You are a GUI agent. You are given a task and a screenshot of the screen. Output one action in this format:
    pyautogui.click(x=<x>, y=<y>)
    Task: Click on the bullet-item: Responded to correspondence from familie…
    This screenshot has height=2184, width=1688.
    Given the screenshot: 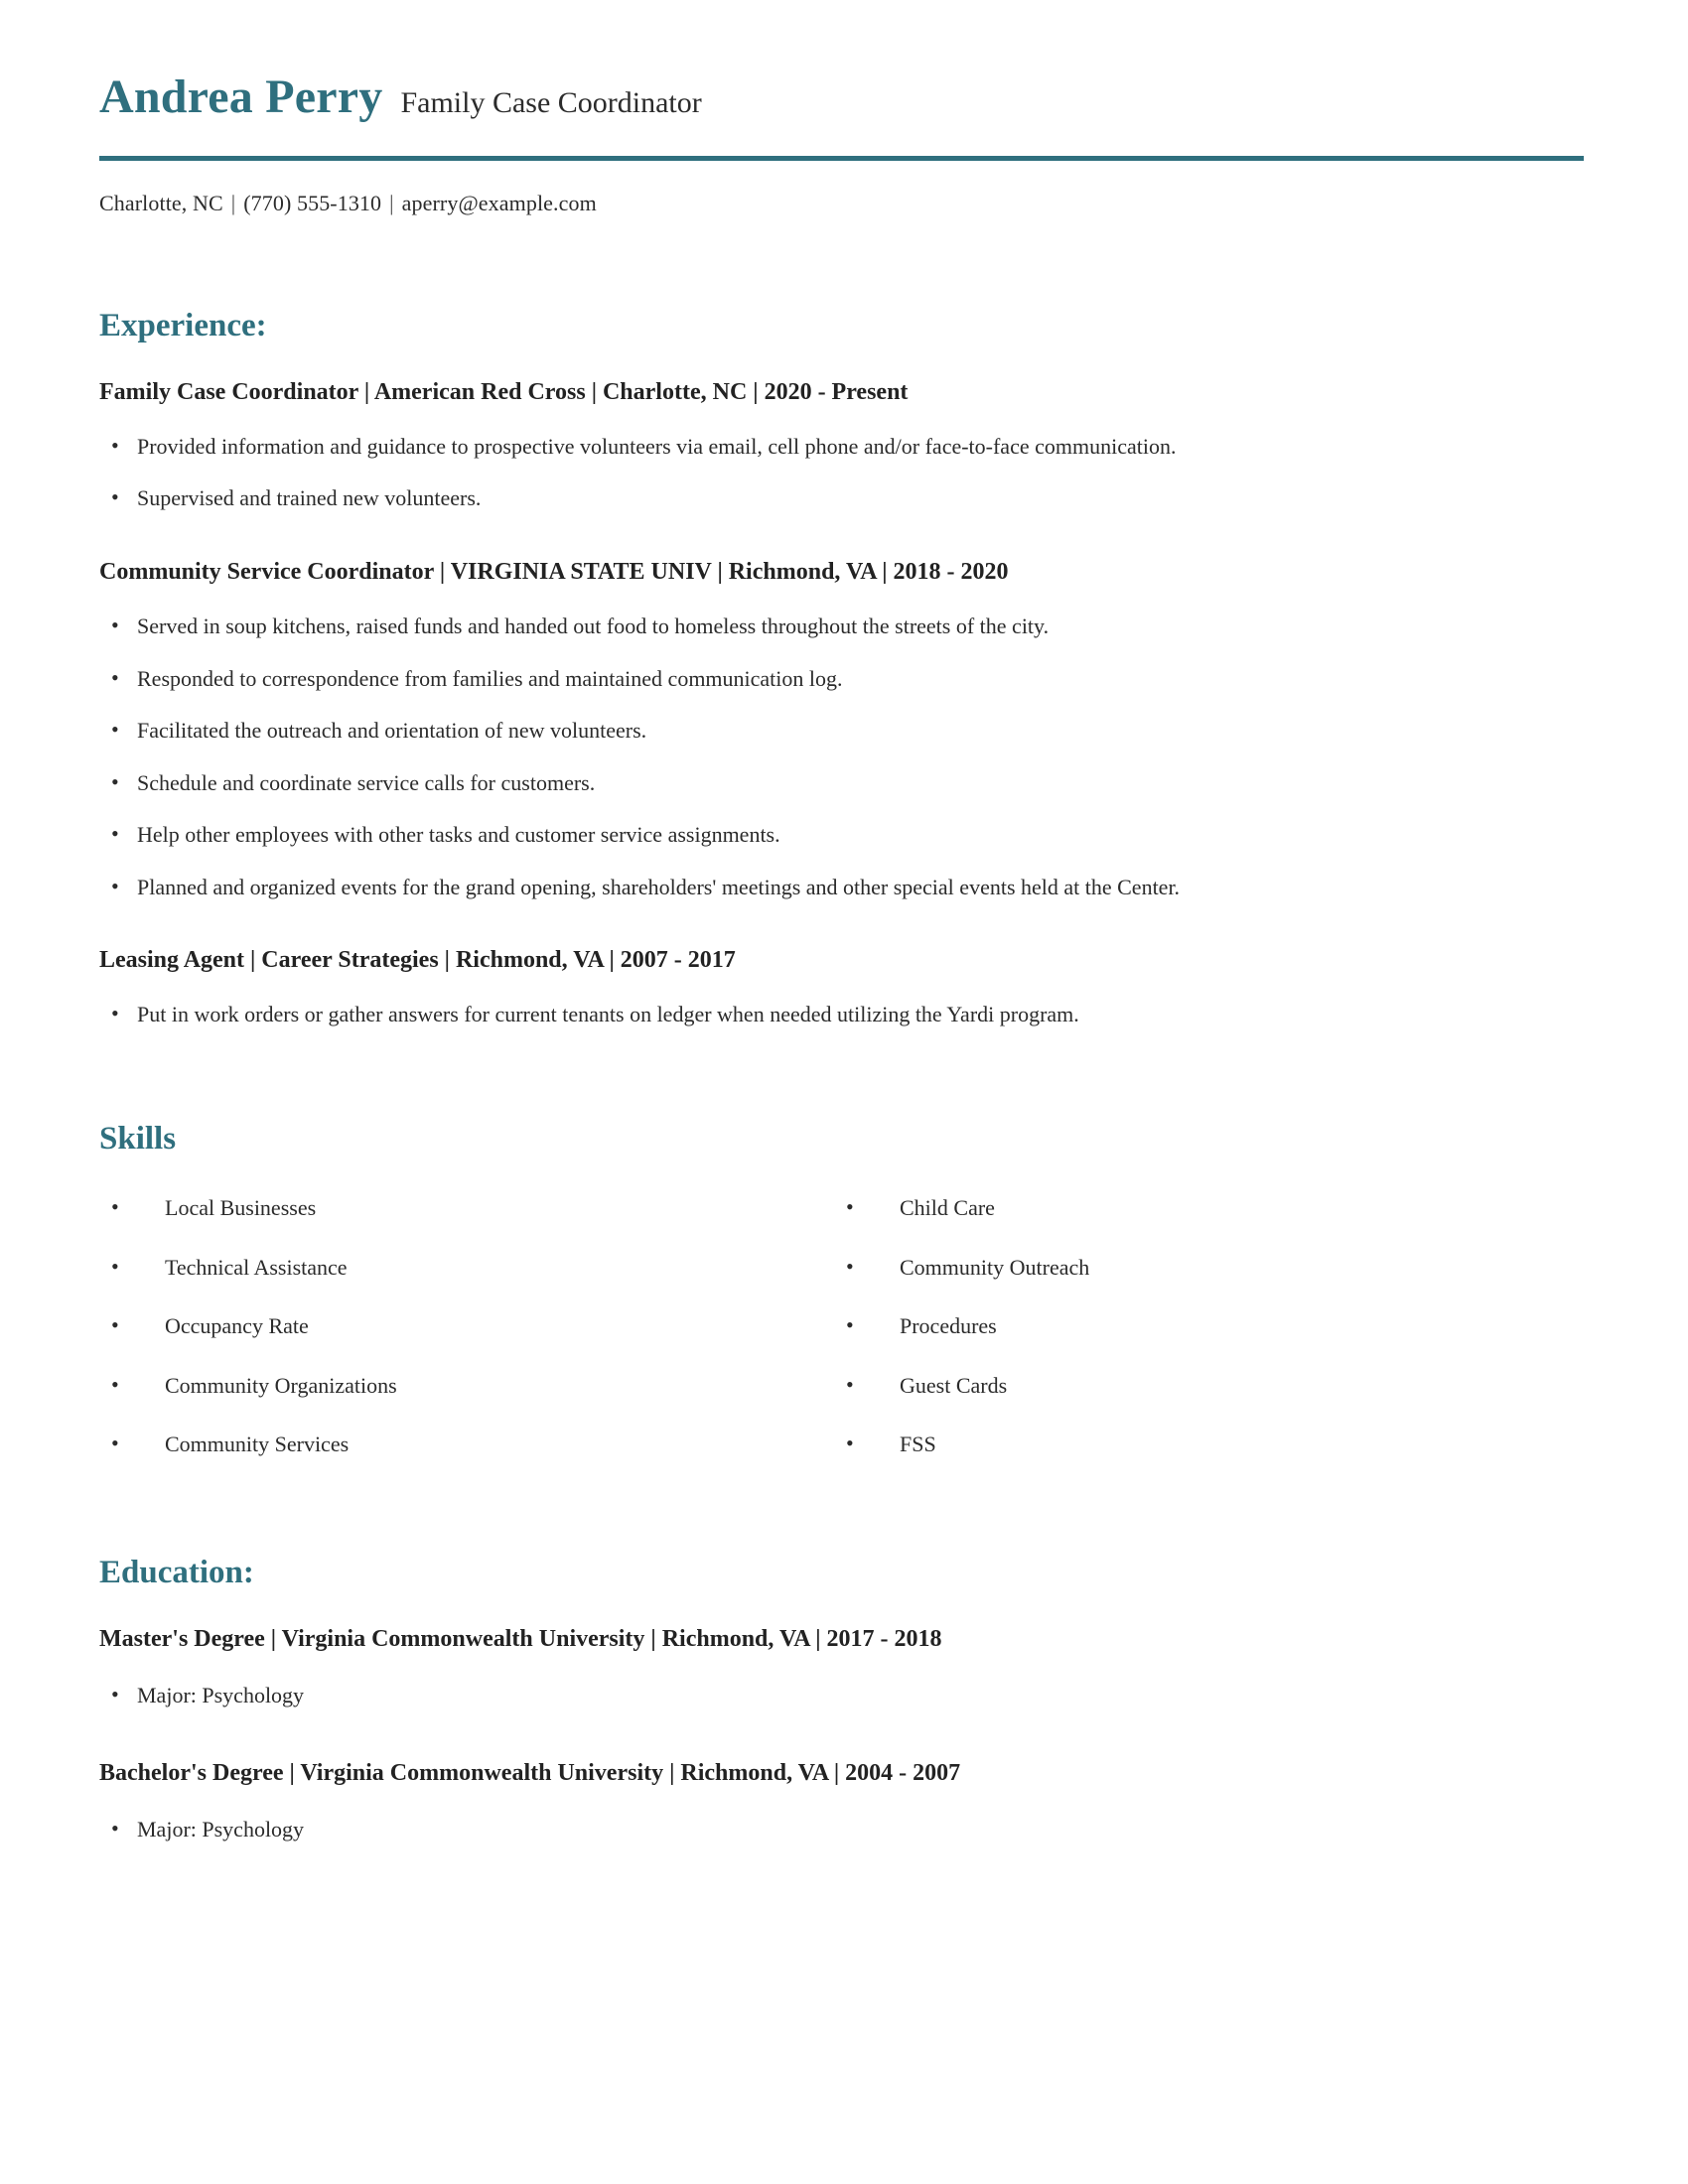 What is the action you would take?
    pyautogui.click(x=844, y=679)
    